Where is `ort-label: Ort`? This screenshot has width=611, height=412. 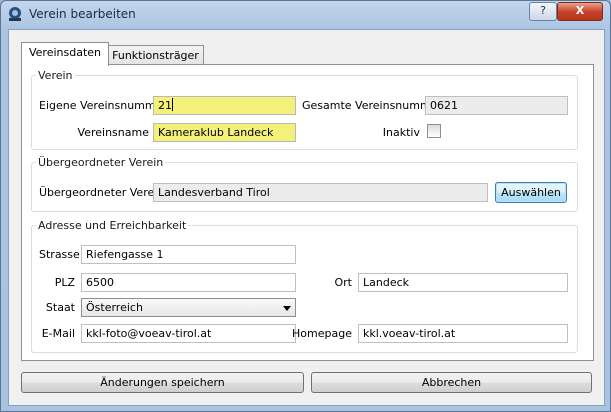
ort-label: Ort is located at coordinates (343, 282).